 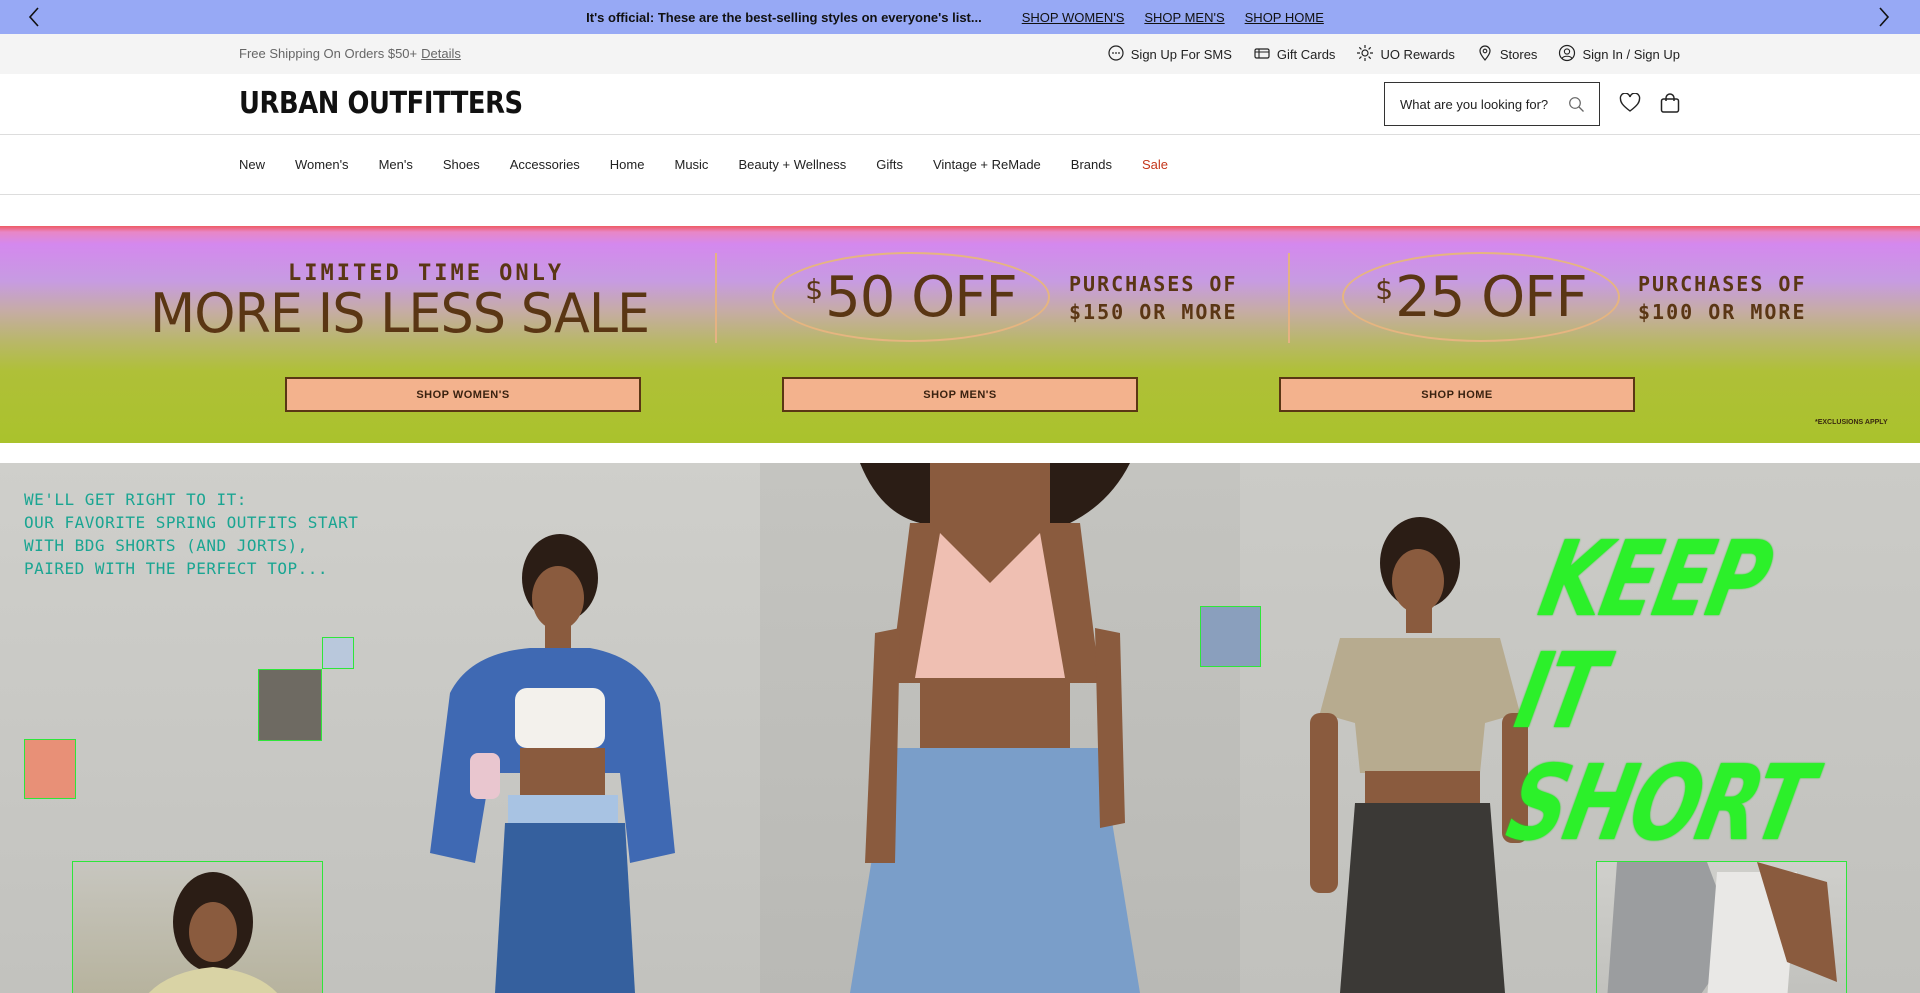 What do you see at coordinates (1670, 105) in the screenshot?
I see `shopping-bag-icon` at bounding box center [1670, 105].